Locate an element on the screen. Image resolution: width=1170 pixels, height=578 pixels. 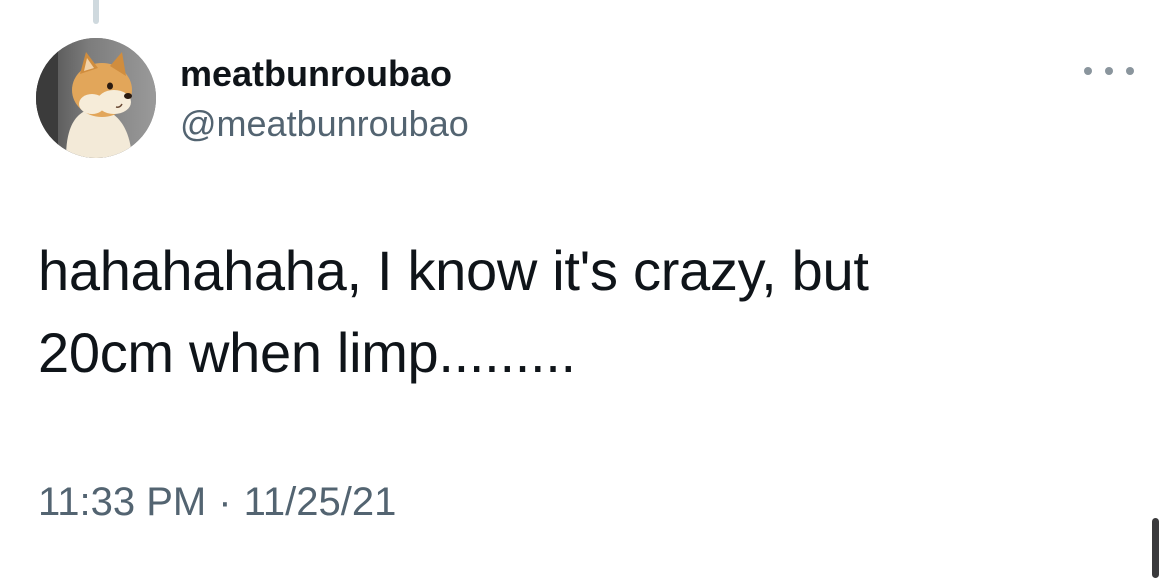
tweet-timestamp: 11:33 PM · 11/25/21 is located at coordinates (217, 502).